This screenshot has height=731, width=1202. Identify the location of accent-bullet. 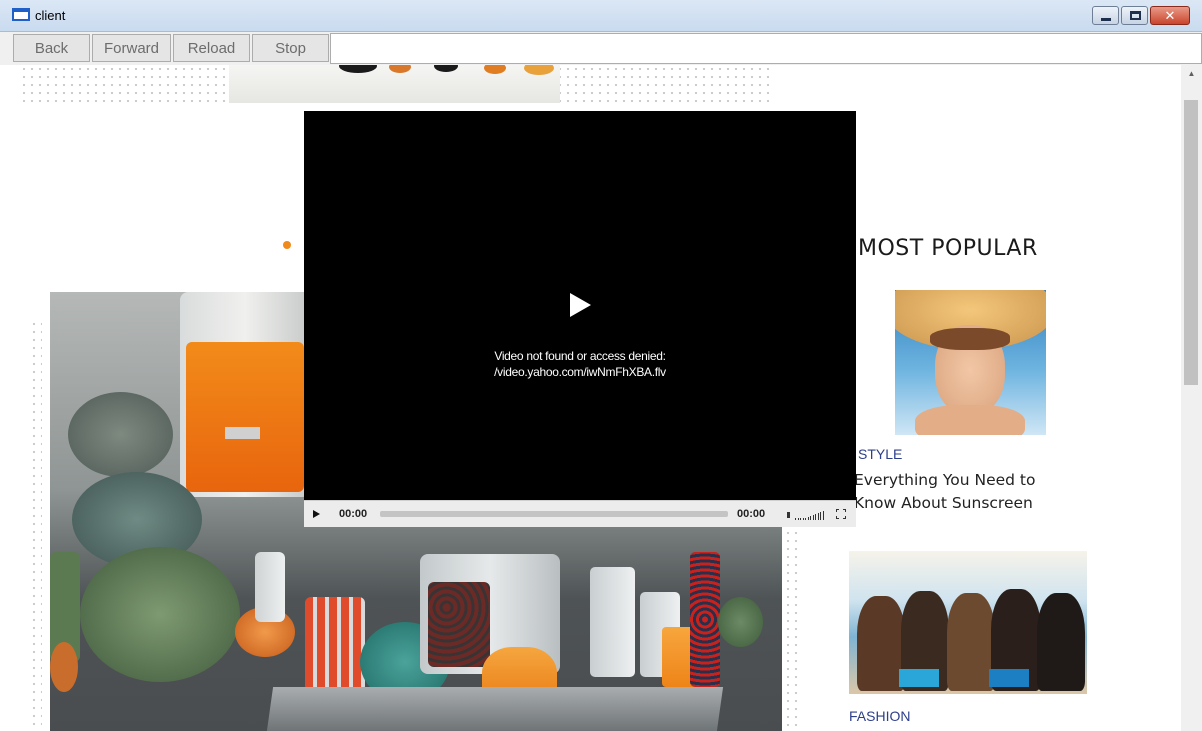
(287, 245).